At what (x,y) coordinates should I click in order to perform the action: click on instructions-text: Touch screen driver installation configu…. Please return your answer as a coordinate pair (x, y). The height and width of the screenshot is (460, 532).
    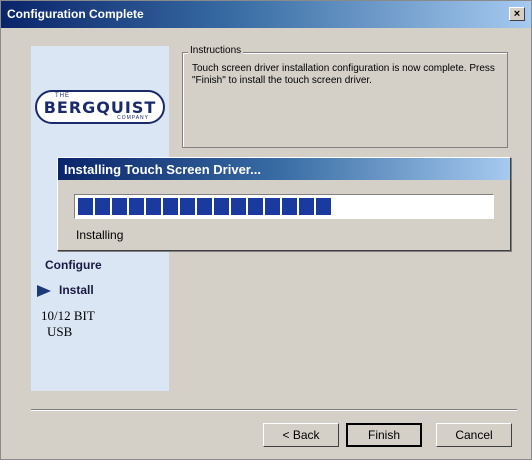
    Looking at the image, I should click on (343, 74).